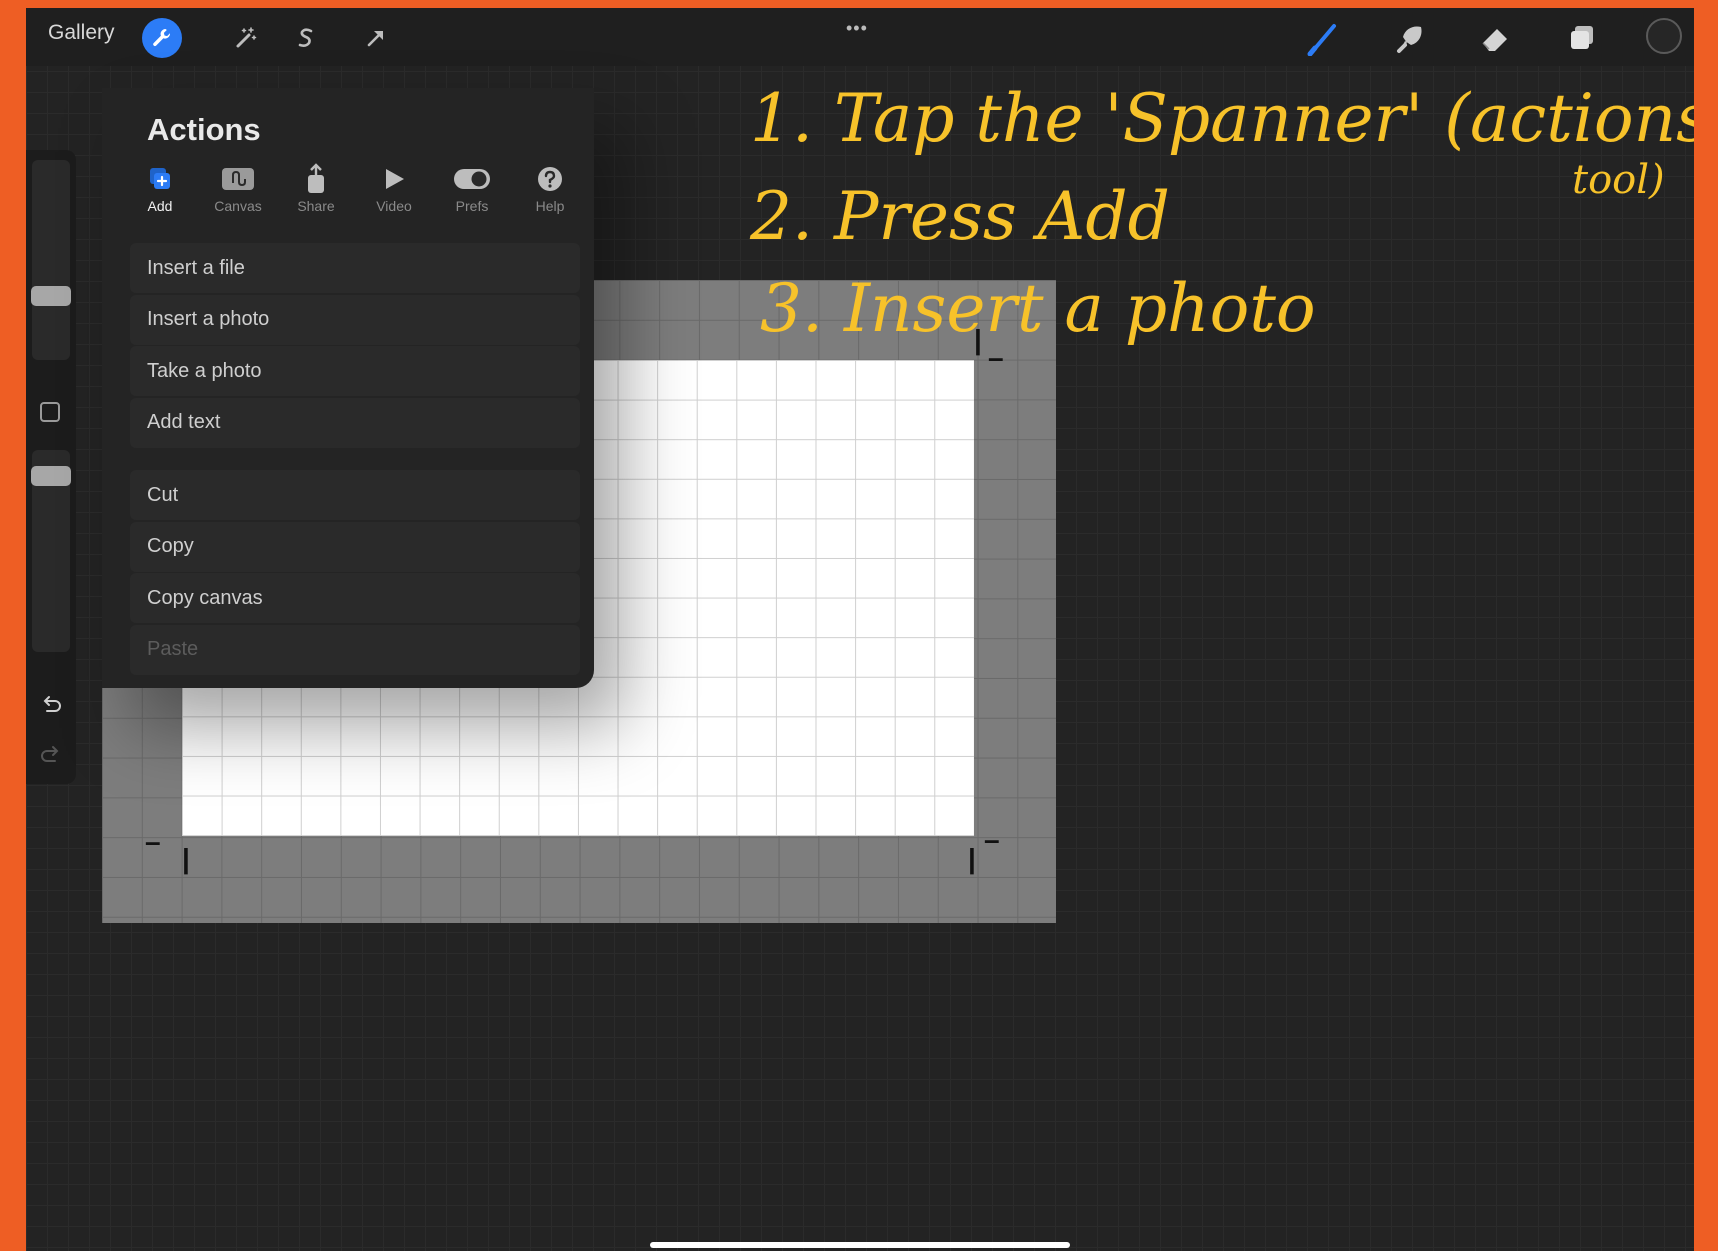 This screenshot has width=1718, height=1251. I want to click on left-sidebar, so click(51, 467).